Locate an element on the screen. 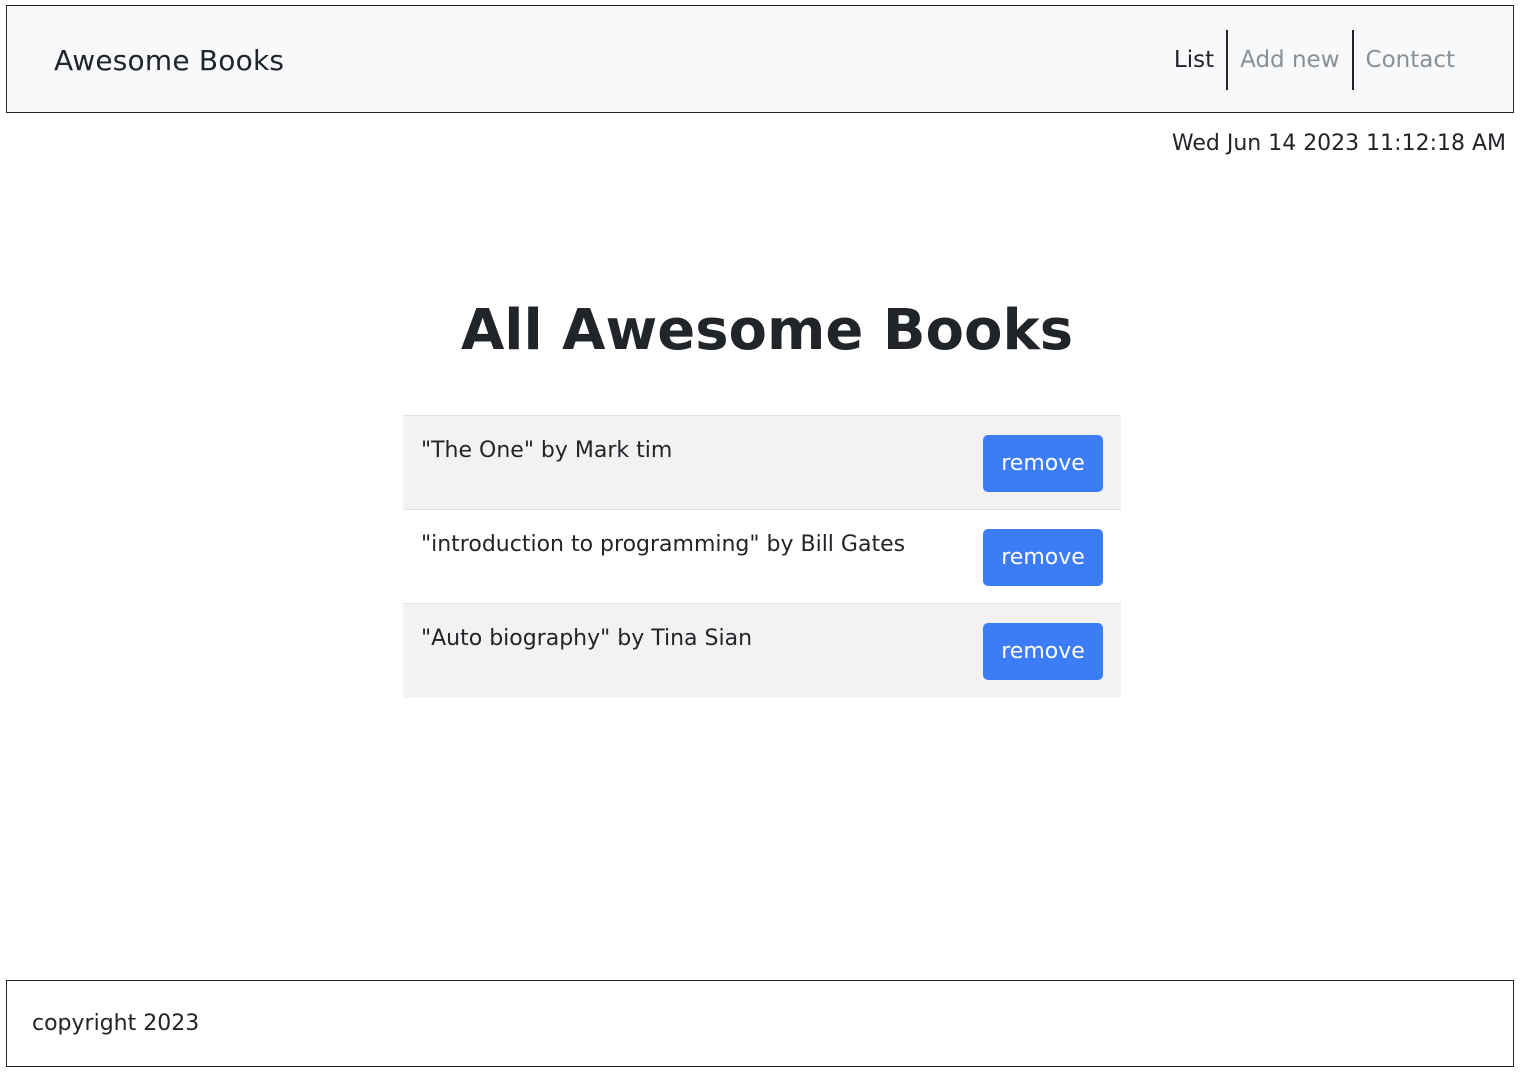 This screenshot has height=1073, width=1534. book-entry-text: "The One" by Mark tim is located at coordinates (547, 450).